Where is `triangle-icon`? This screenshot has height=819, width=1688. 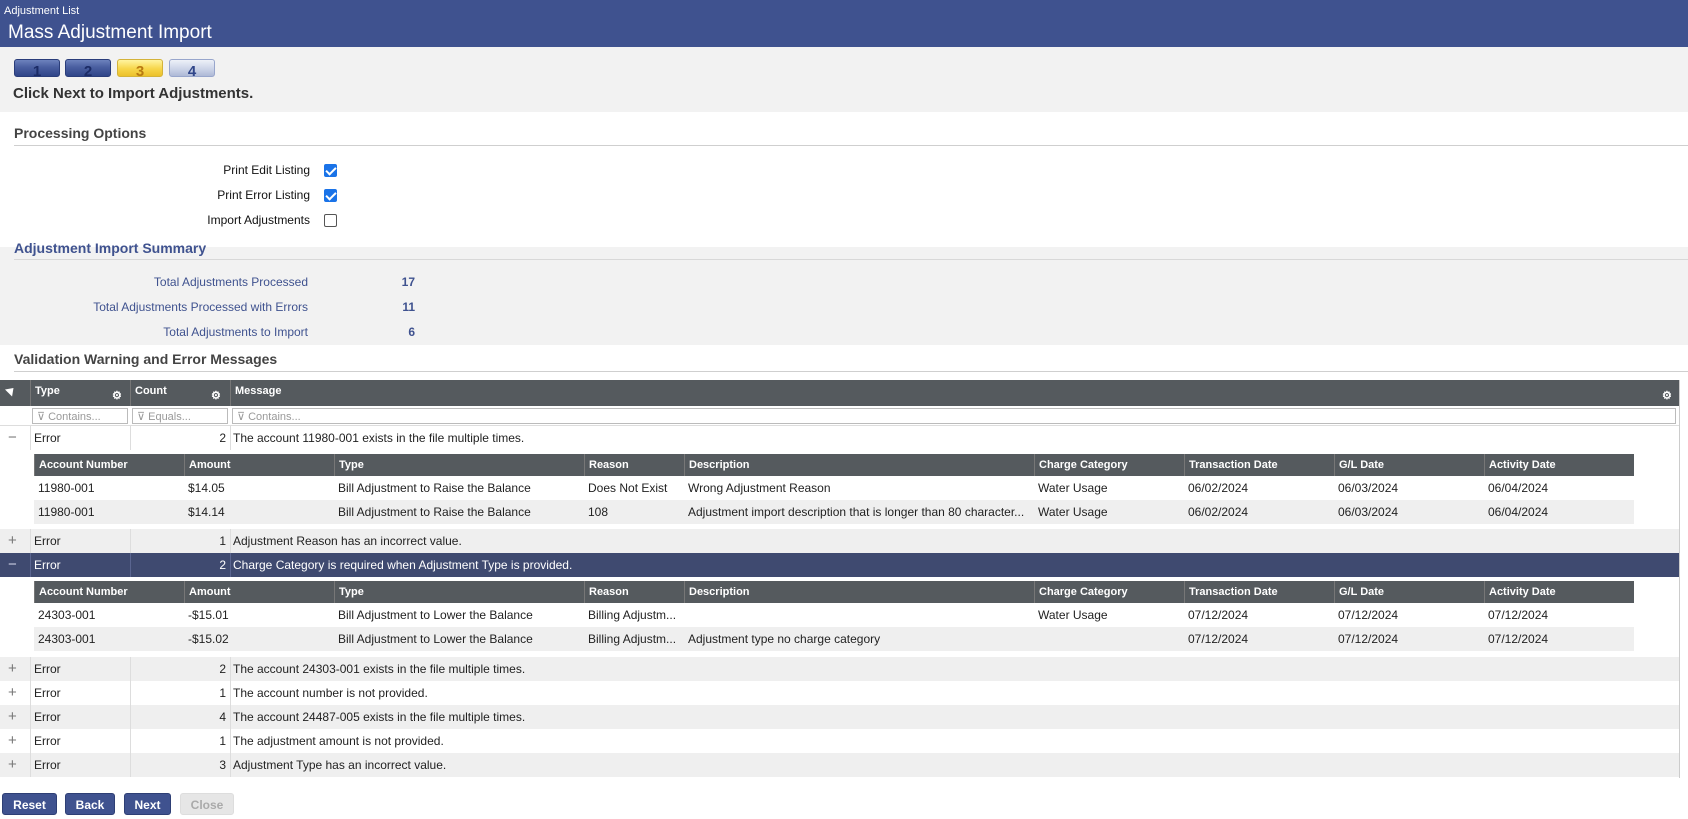
triangle-icon is located at coordinates (11, 390).